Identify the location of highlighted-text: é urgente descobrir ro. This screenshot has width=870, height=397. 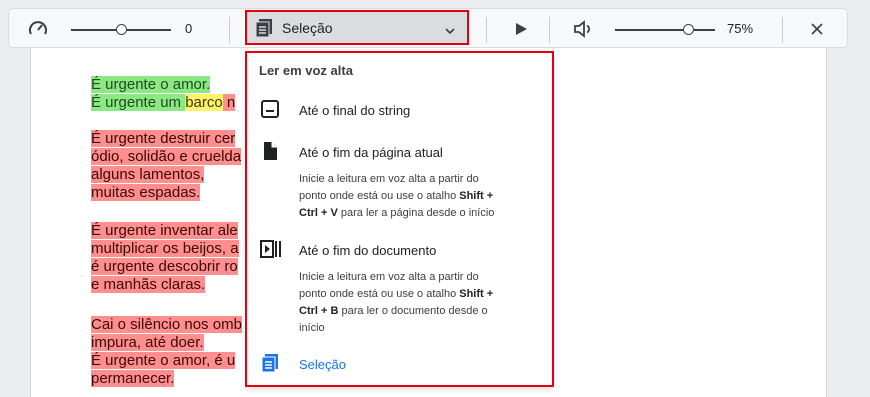
(164, 266).